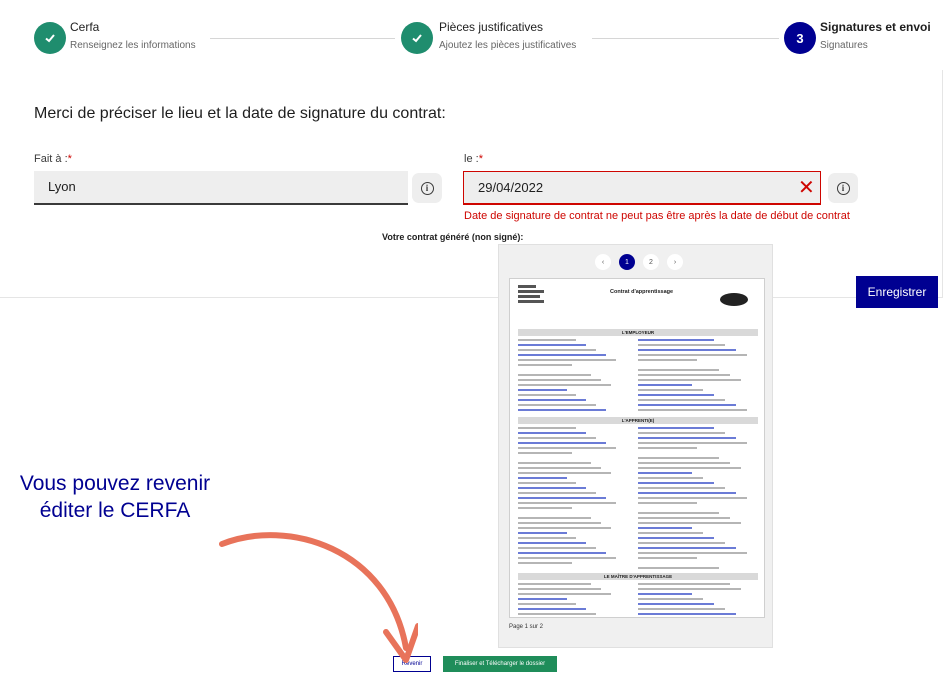 The image size is (945, 678). Describe the element at coordinates (491, 27) in the screenshot. I see `step-title-pieces: Pièces justificatives` at that location.